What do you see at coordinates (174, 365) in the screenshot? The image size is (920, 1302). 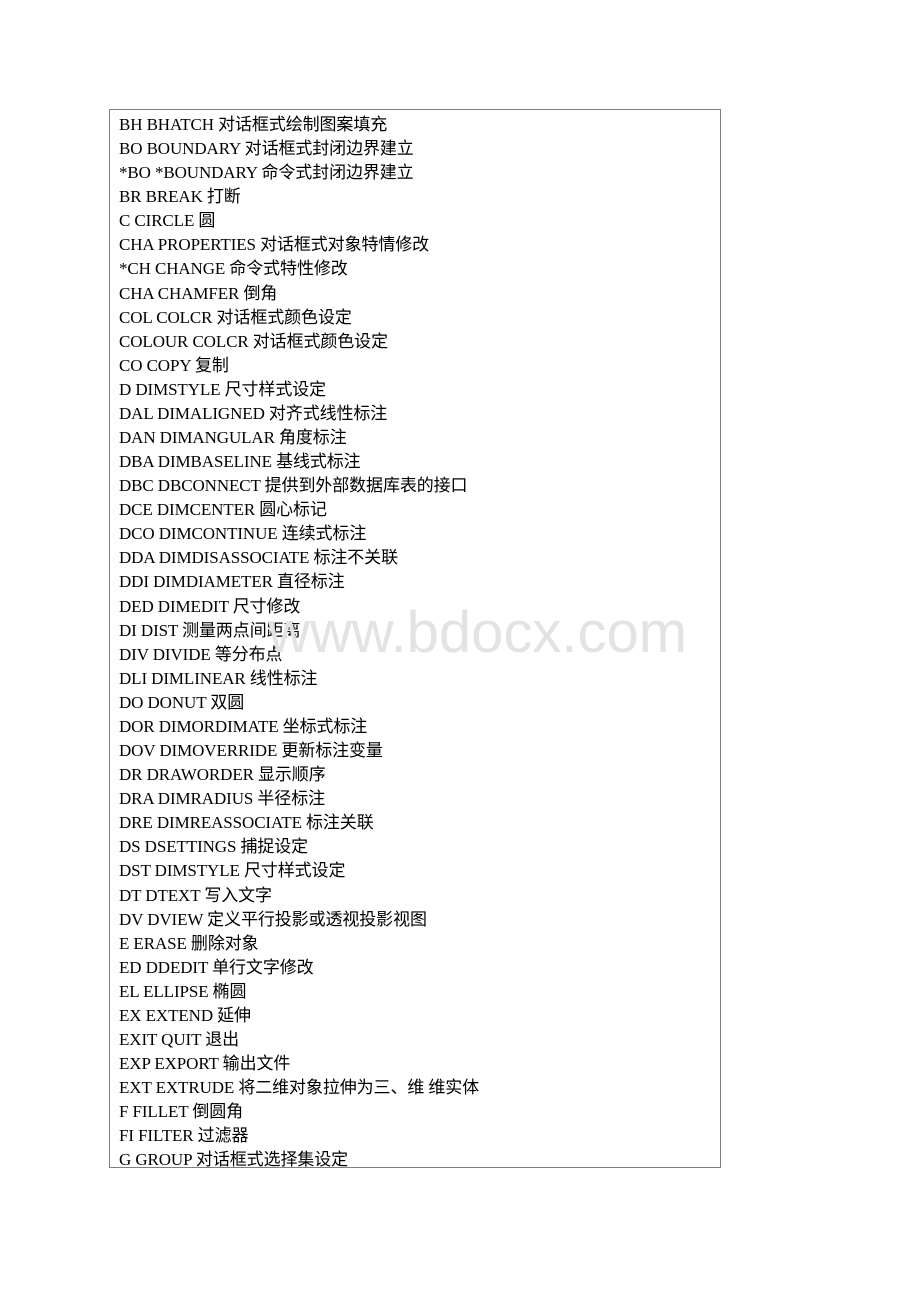 I see `table-row: CO COPY 复制` at bounding box center [174, 365].